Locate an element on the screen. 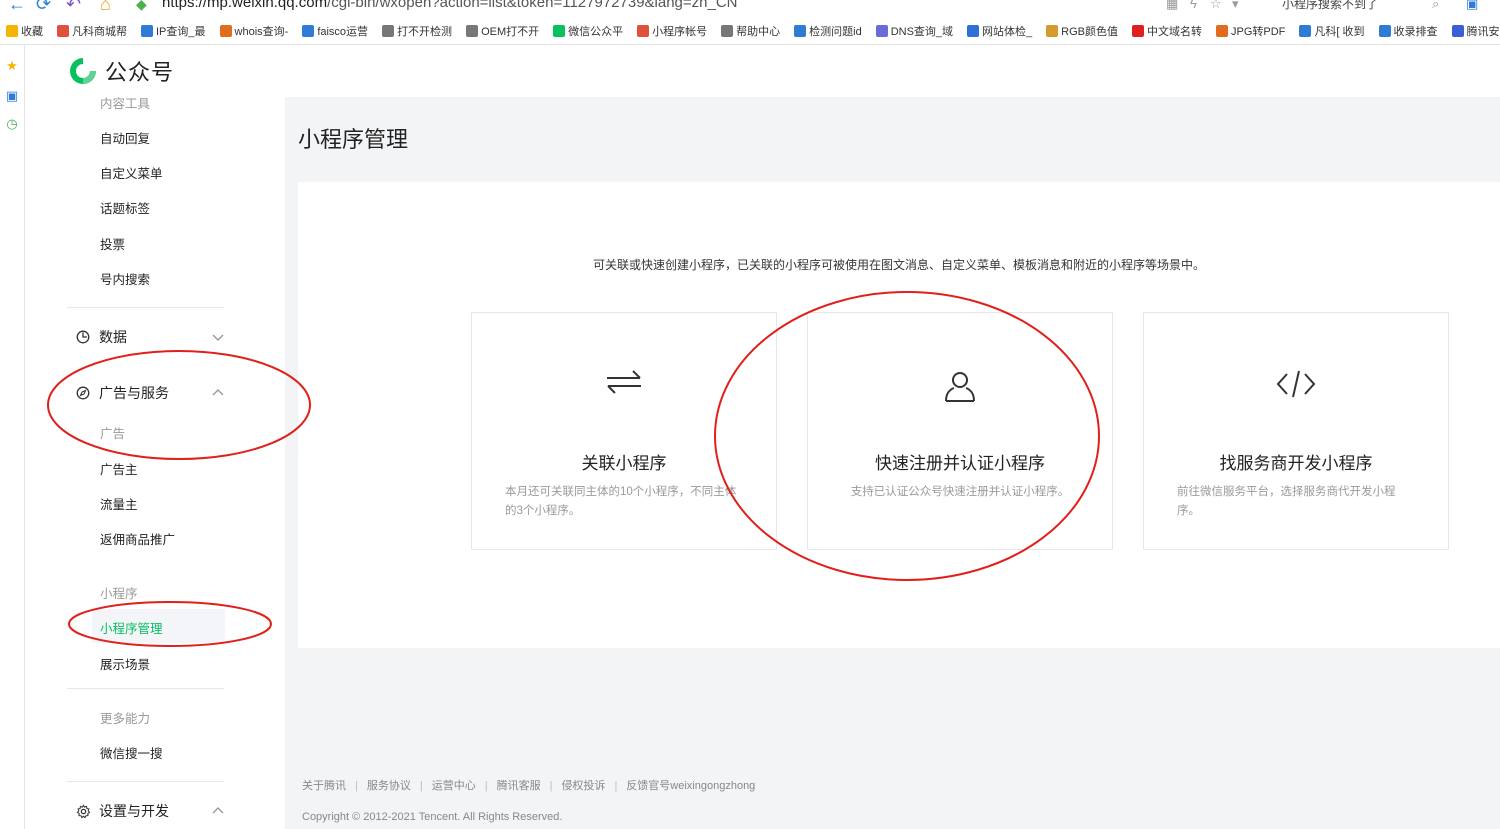 Image resolution: width=1500 pixels, height=829 pixels. bookmark-item: 收录排查 is located at coordinates (1408, 31).